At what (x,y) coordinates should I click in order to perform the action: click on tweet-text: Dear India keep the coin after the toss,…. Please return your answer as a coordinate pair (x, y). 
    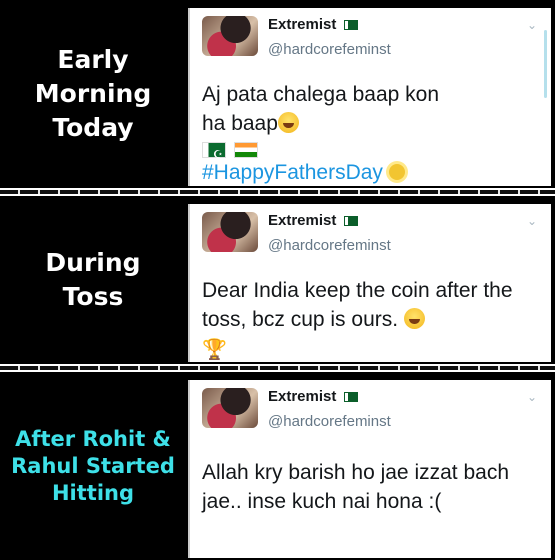
    Looking at the image, I should click on (368, 319).